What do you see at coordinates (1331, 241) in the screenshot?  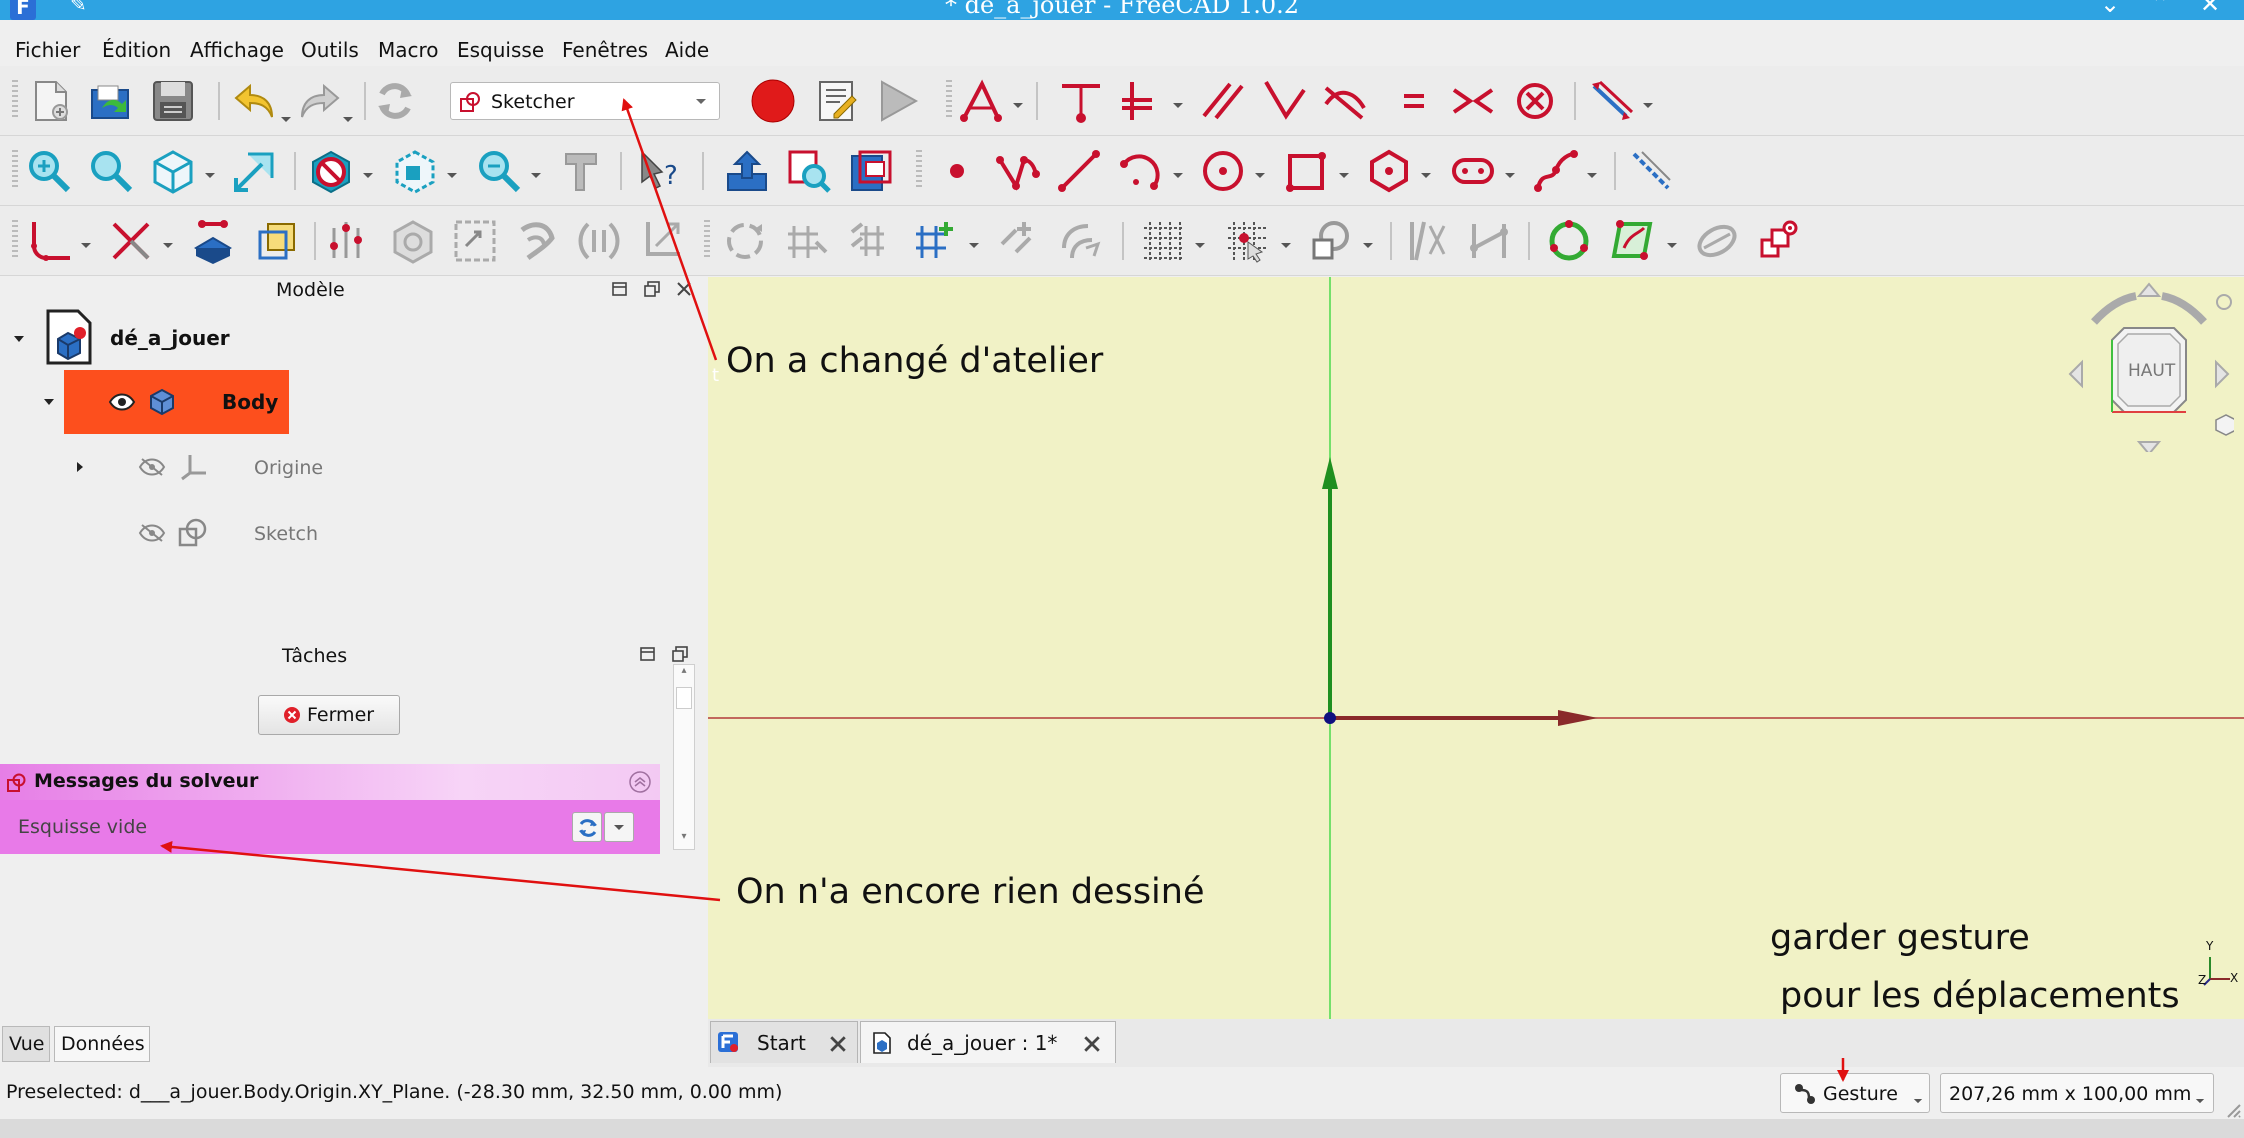 I see `rendering-order-icon` at bounding box center [1331, 241].